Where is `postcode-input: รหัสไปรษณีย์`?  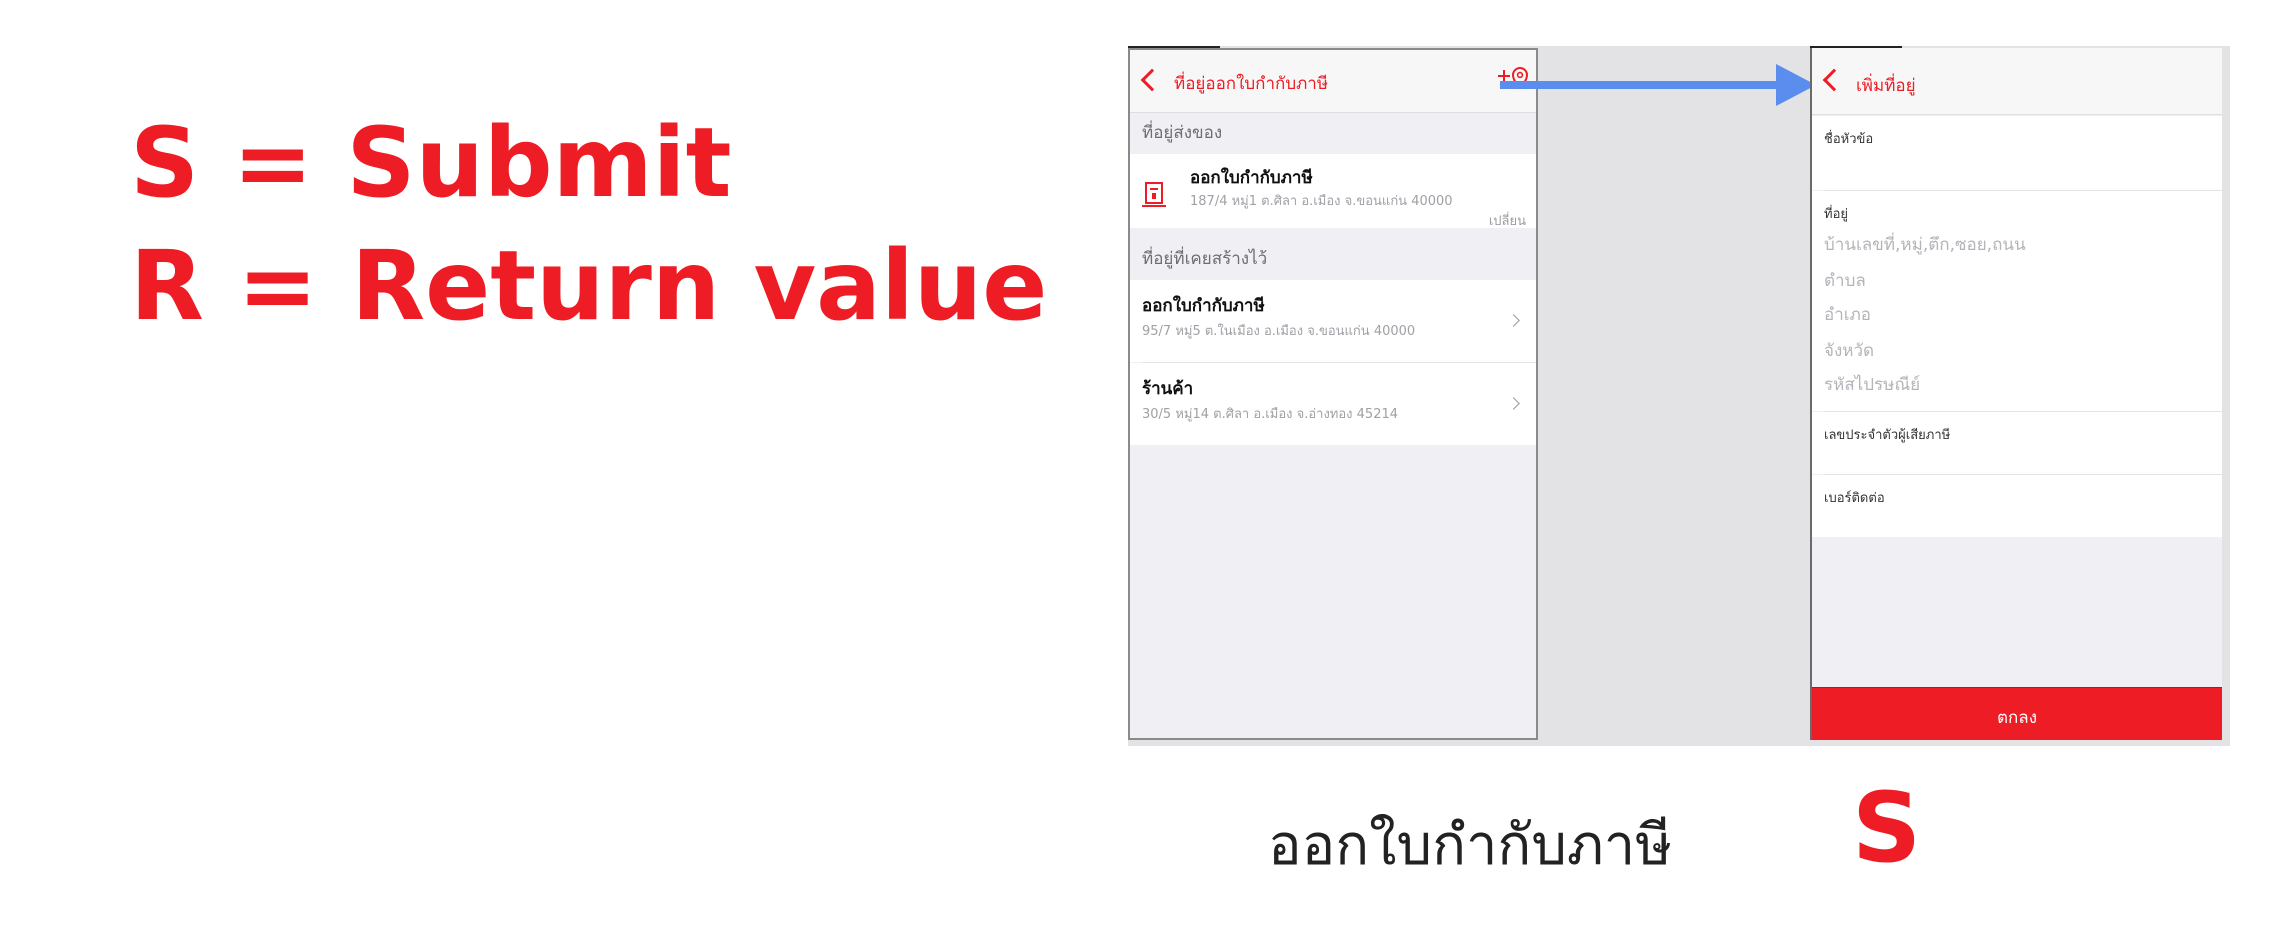
postcode-input: รหัสไปรษณีย์ is located at coordinates (1872, 384).